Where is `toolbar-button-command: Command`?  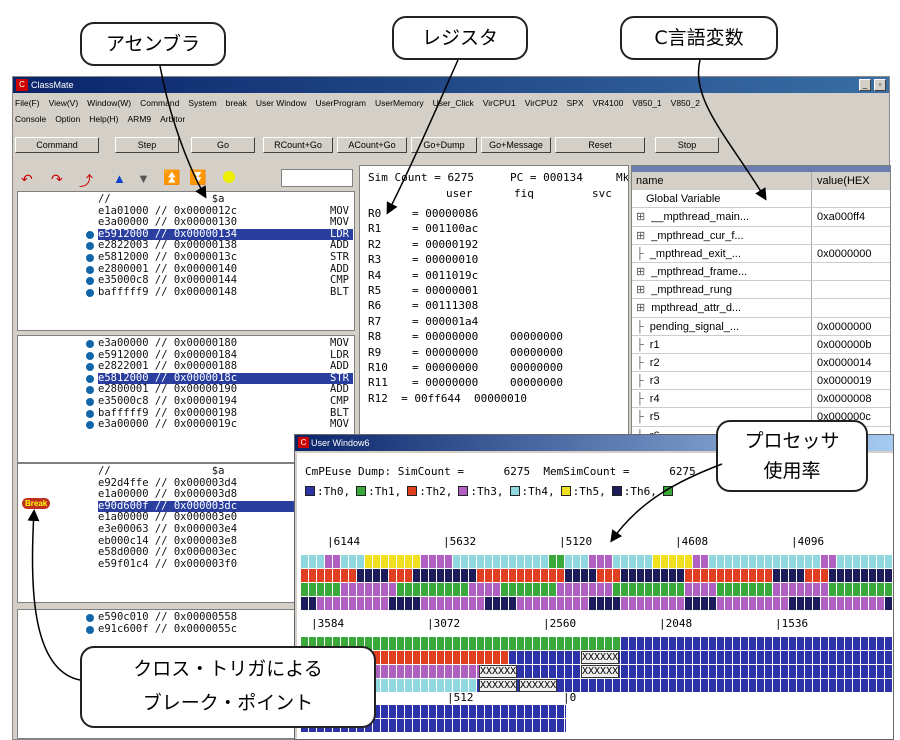 toolbar-button-command: Command is located at coordinates (57, 145).